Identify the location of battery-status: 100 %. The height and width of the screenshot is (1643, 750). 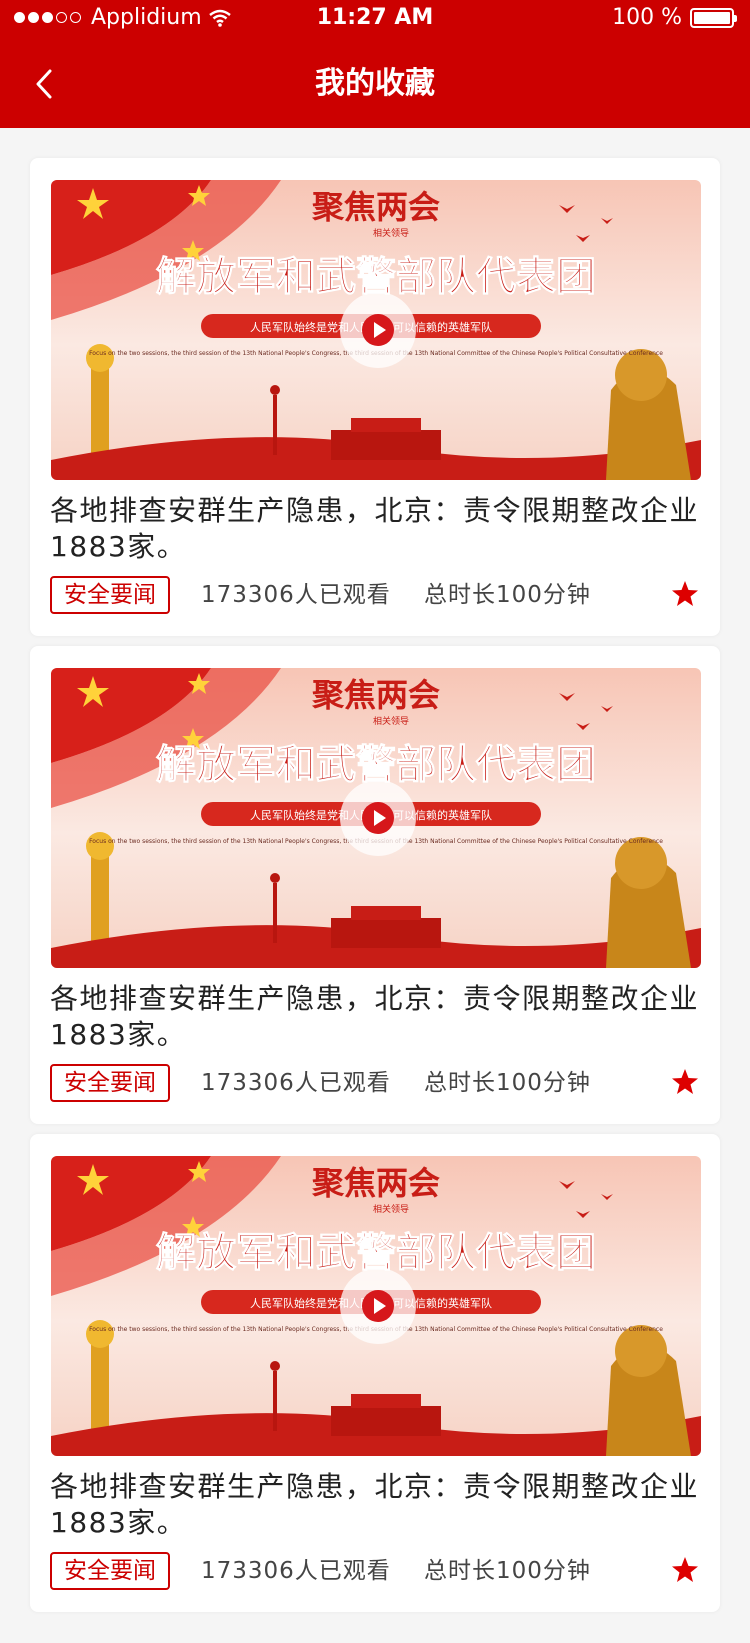
(674, 17).